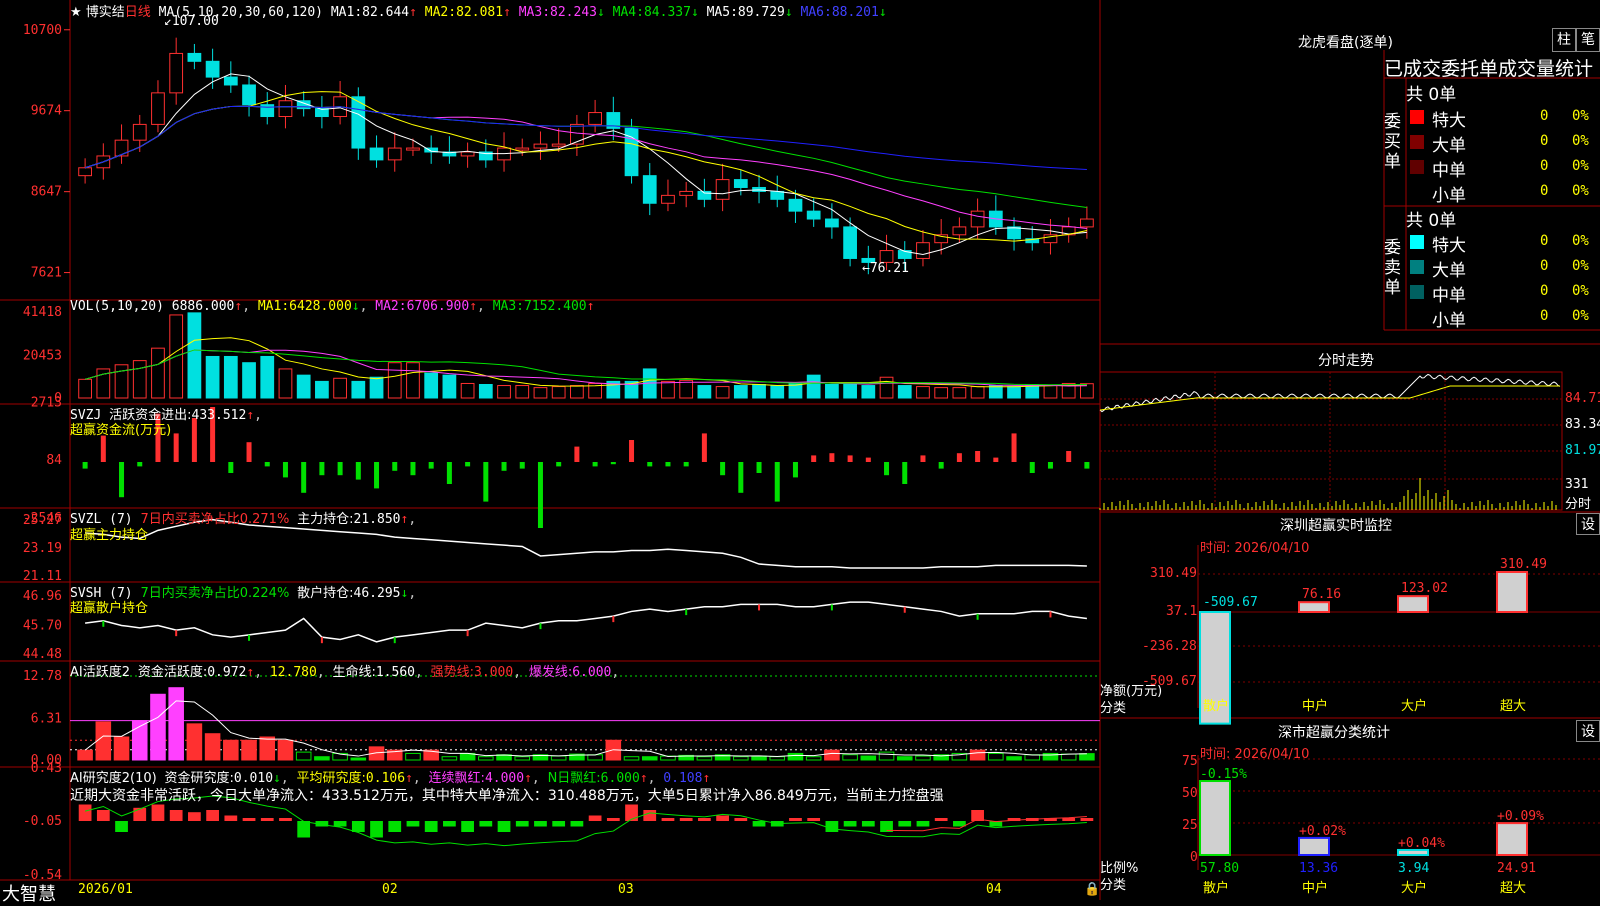  Describe the element at coordinates (1516, 868) in the screenshot. I see `class-bottom-value: 24.91` at that location.